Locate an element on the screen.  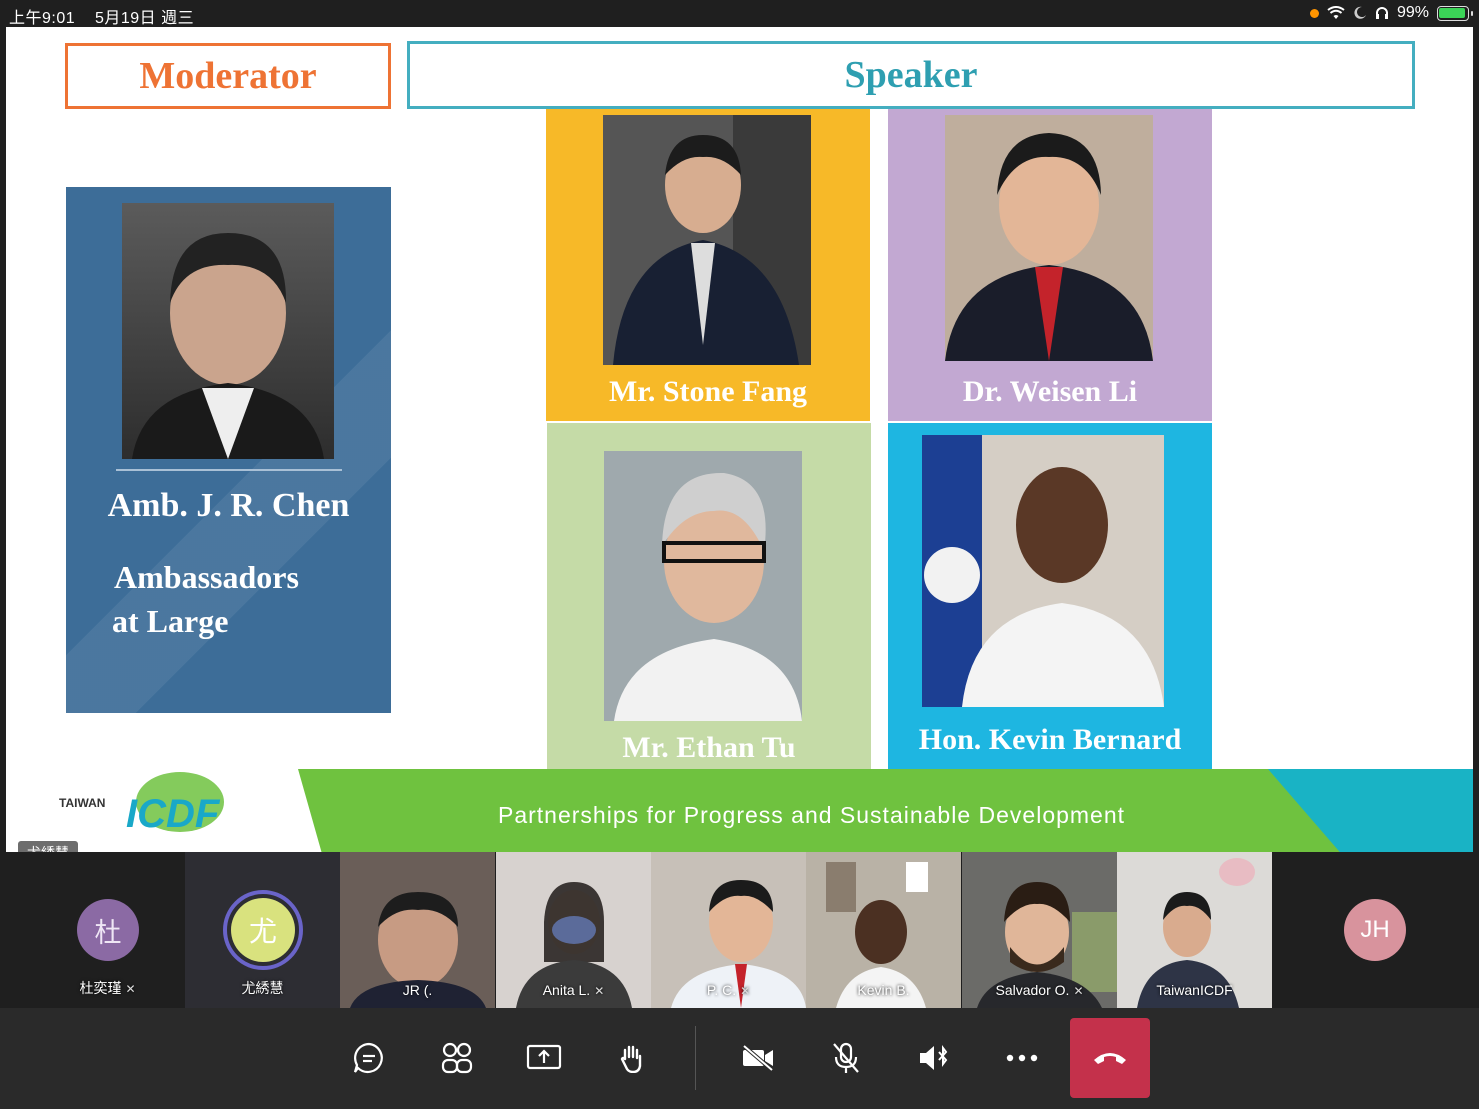
participant-tile: TaiwanICDF is located at coordinates (1194, 930).